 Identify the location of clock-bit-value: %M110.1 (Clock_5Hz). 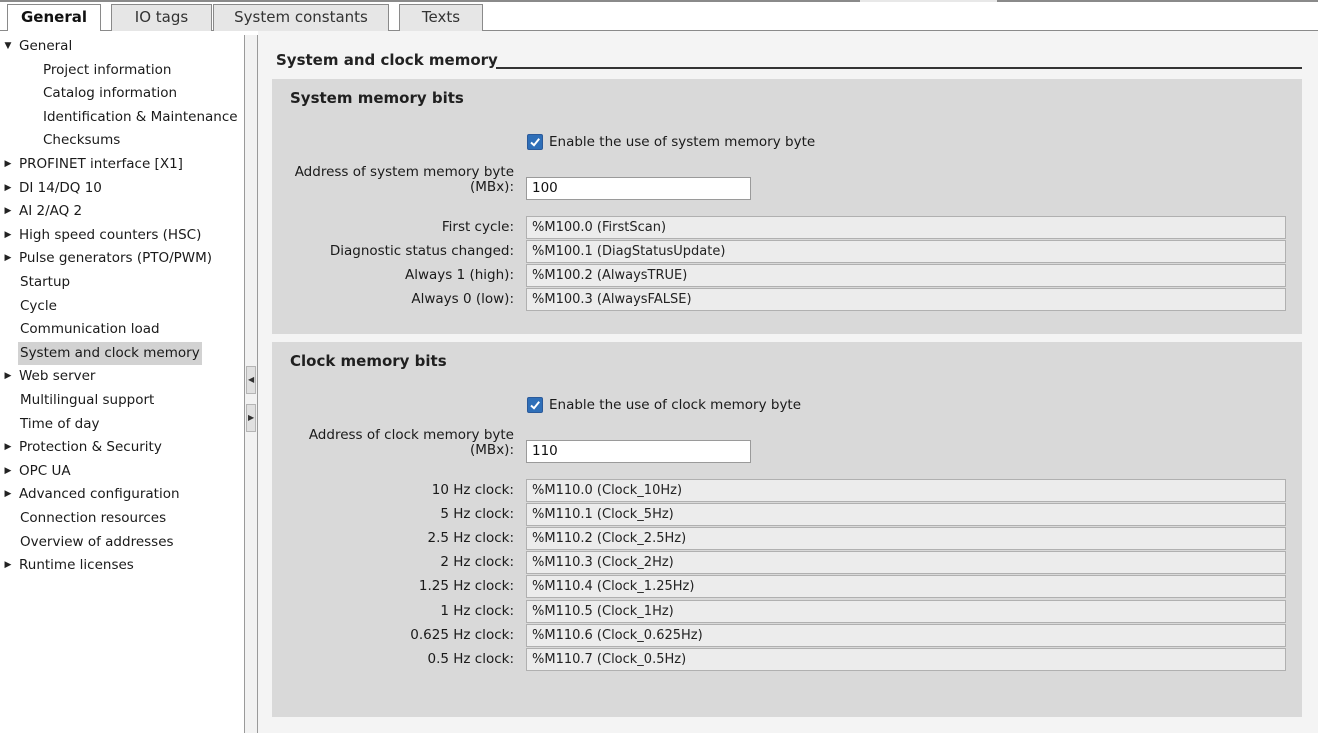
(906, 515).